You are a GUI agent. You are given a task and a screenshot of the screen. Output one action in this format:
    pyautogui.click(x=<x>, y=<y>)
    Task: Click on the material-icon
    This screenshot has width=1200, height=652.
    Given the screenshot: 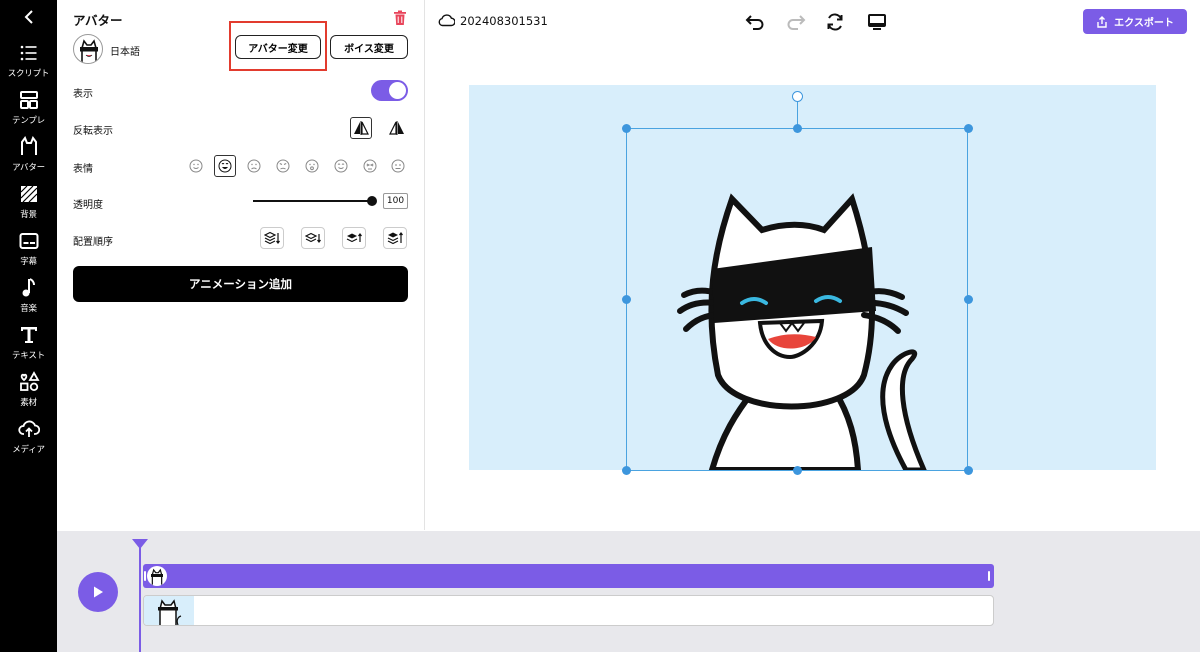 What is the action you would take?
    pyautogui.click(x=29, y=381)
    